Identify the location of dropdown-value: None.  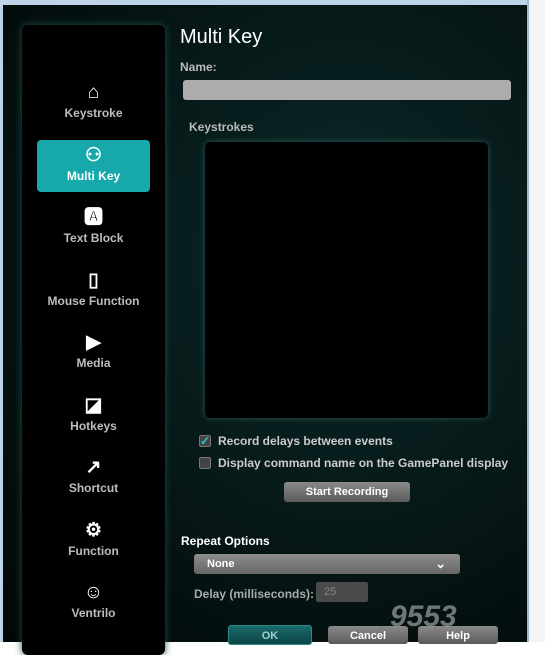
(221, 564).